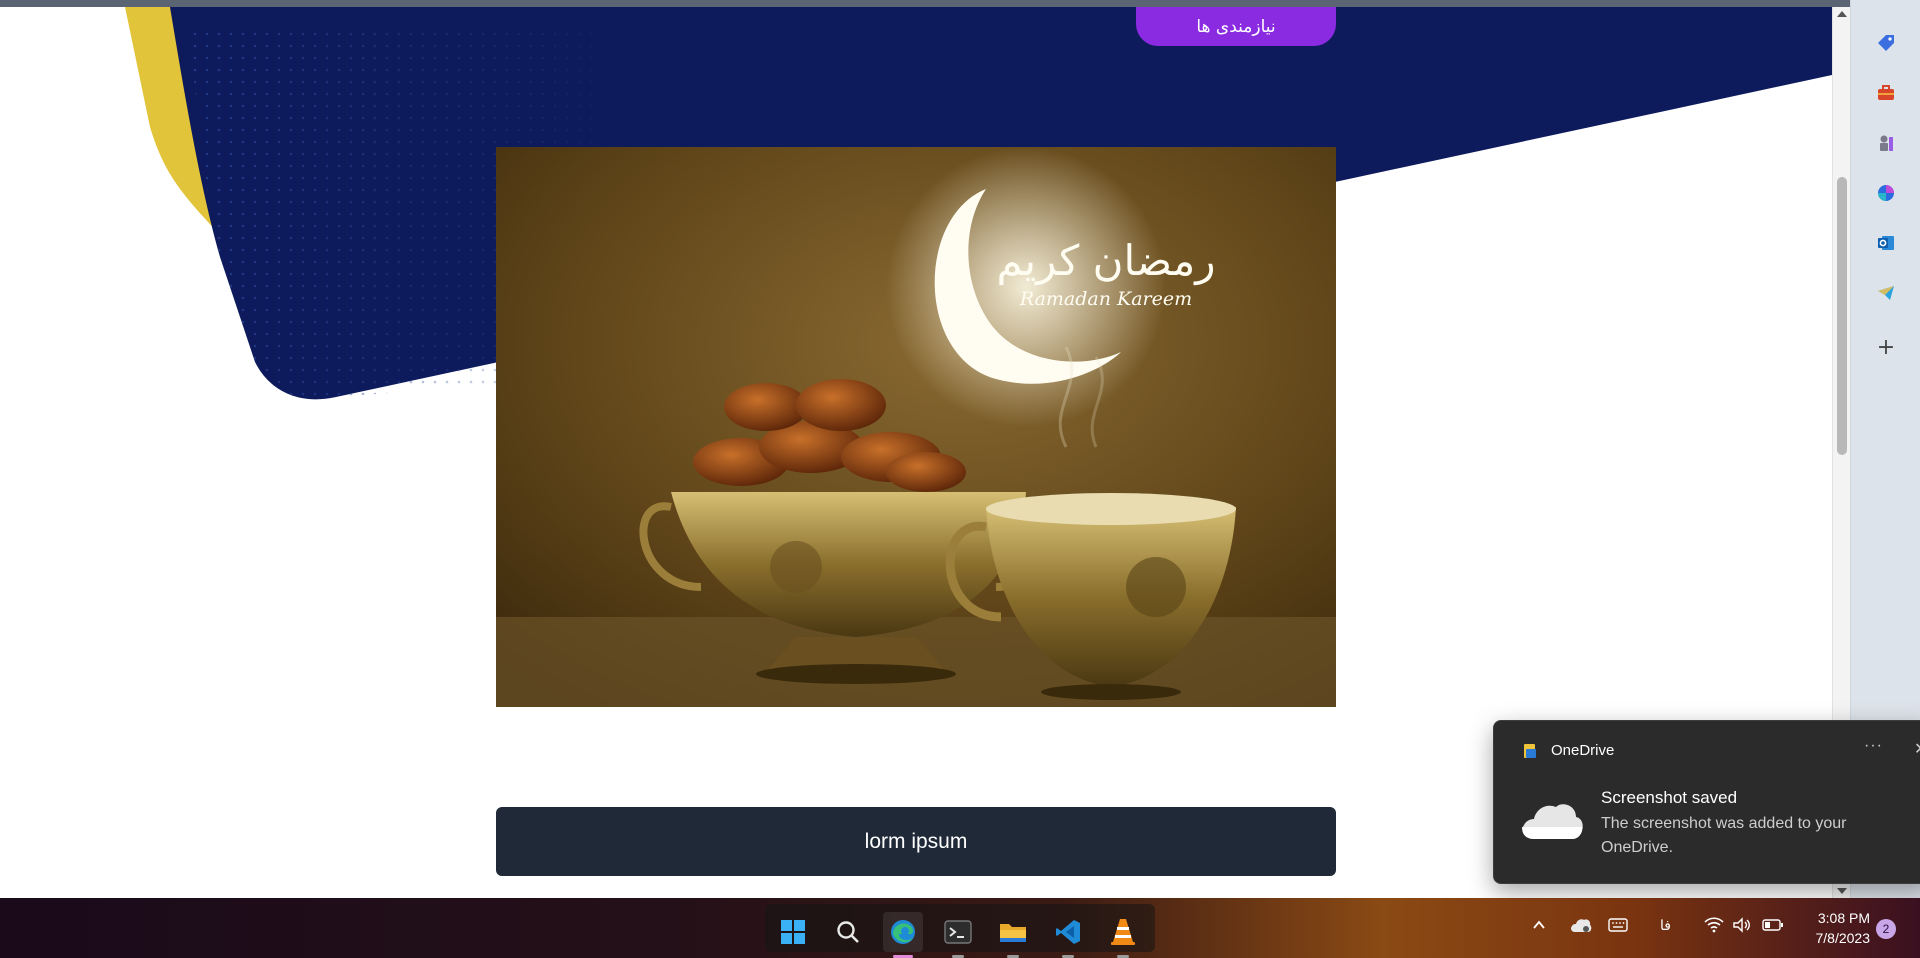 The height and width of the screenshot is (958, 1920). What do you see at coordinates (1886, 293) in the screenshot?
I see `telegram-icon` at bounding box center [1886, 293].